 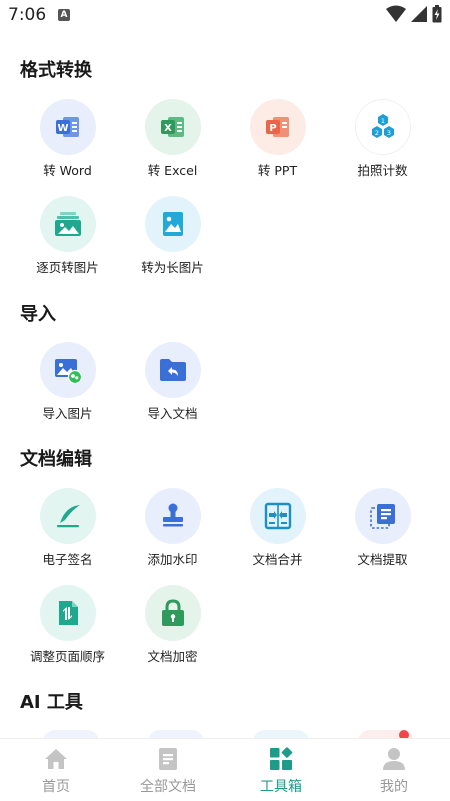 I want to click on tool-label: 电子签名, so click(x=67, y=559).